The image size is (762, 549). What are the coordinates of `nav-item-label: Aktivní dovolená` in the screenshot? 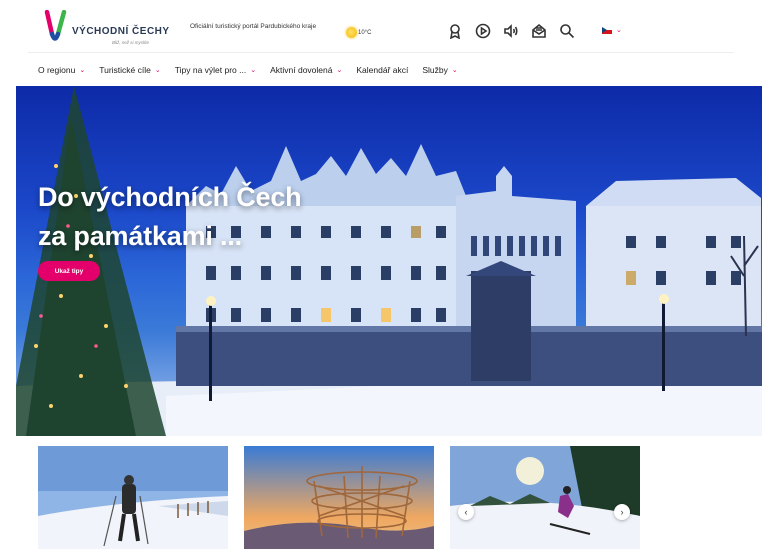 It's located at (301, 70).